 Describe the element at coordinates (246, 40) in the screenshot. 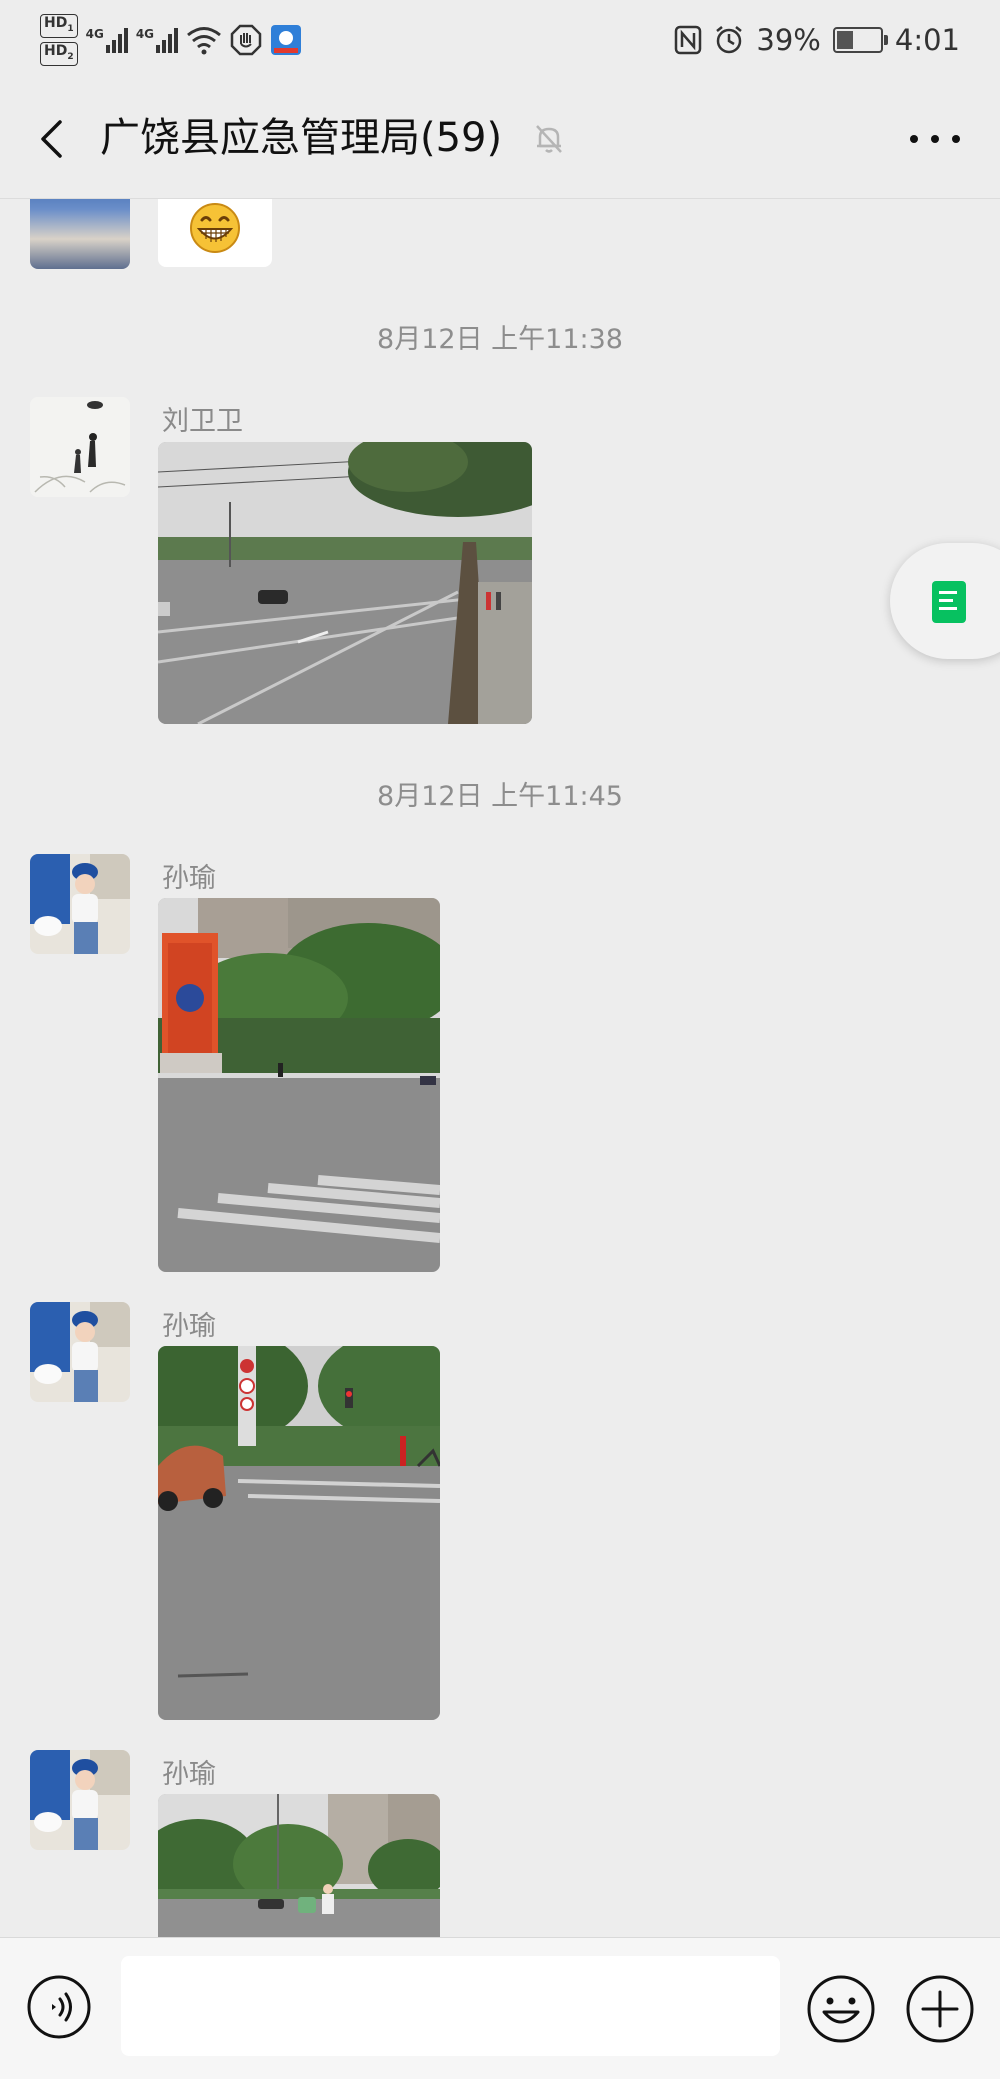

I see `hand-stop-icon` at that location.